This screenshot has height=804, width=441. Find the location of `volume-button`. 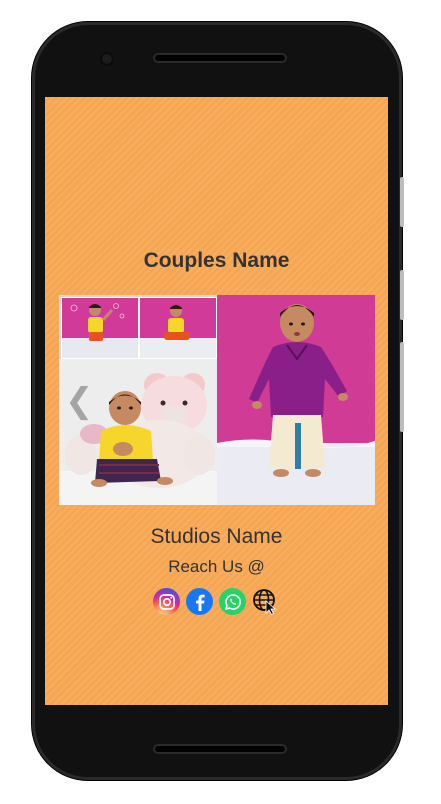

volume-button is located at coordinates (402, 295).